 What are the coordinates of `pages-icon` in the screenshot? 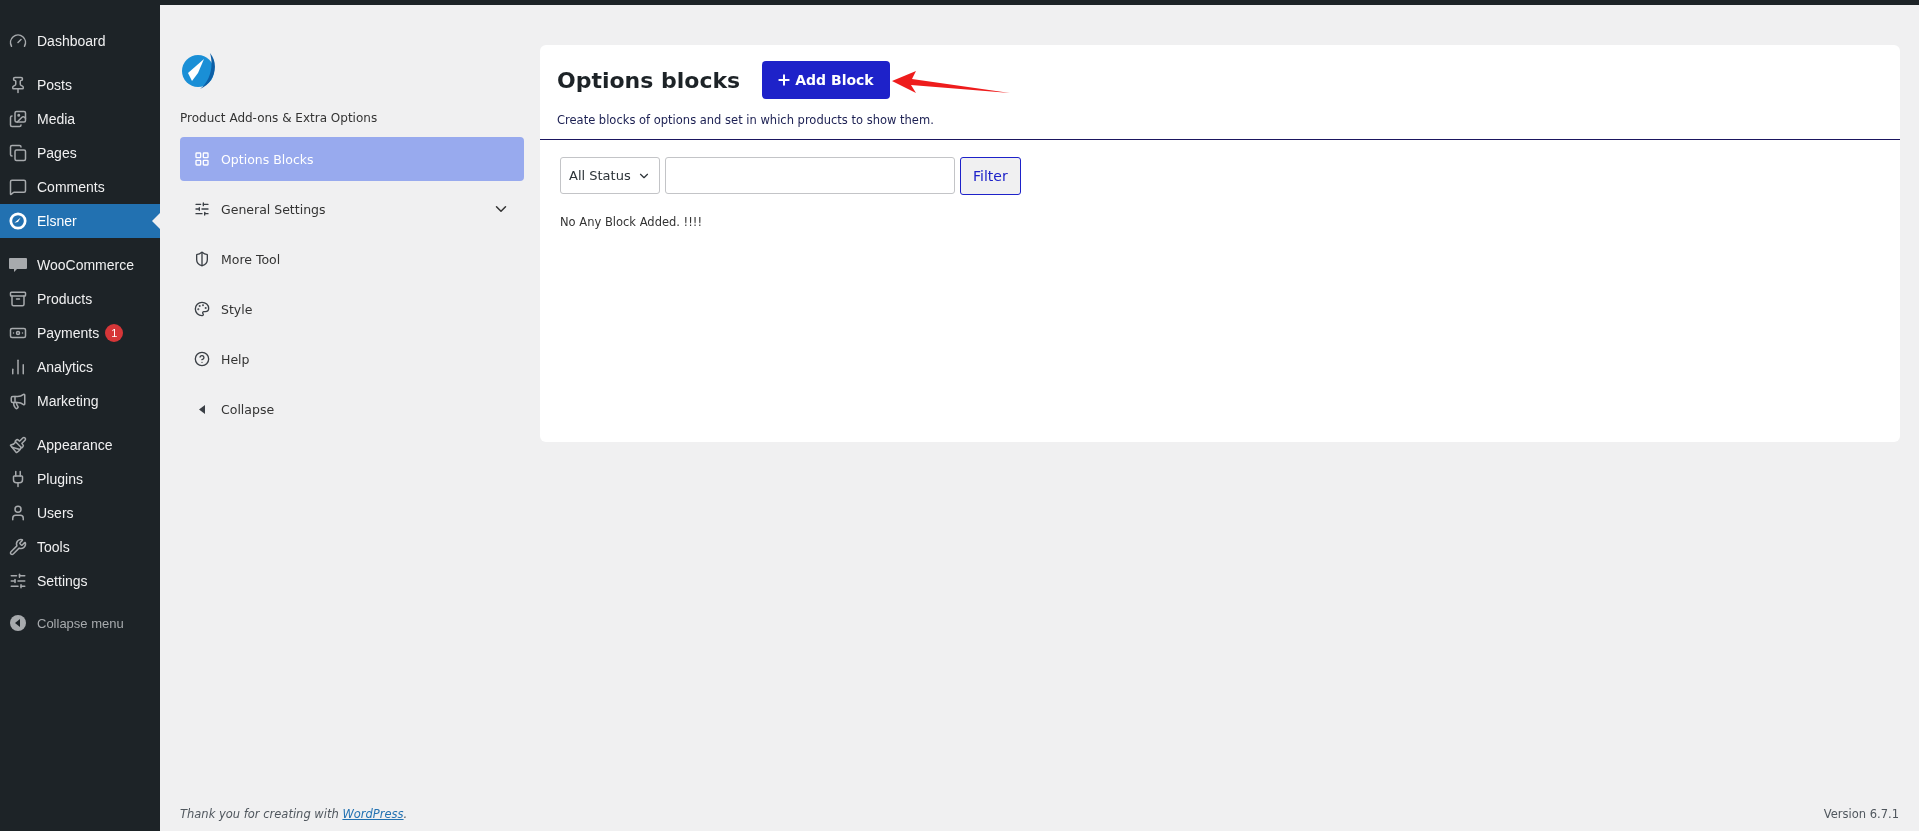 It's located at (18, 153).